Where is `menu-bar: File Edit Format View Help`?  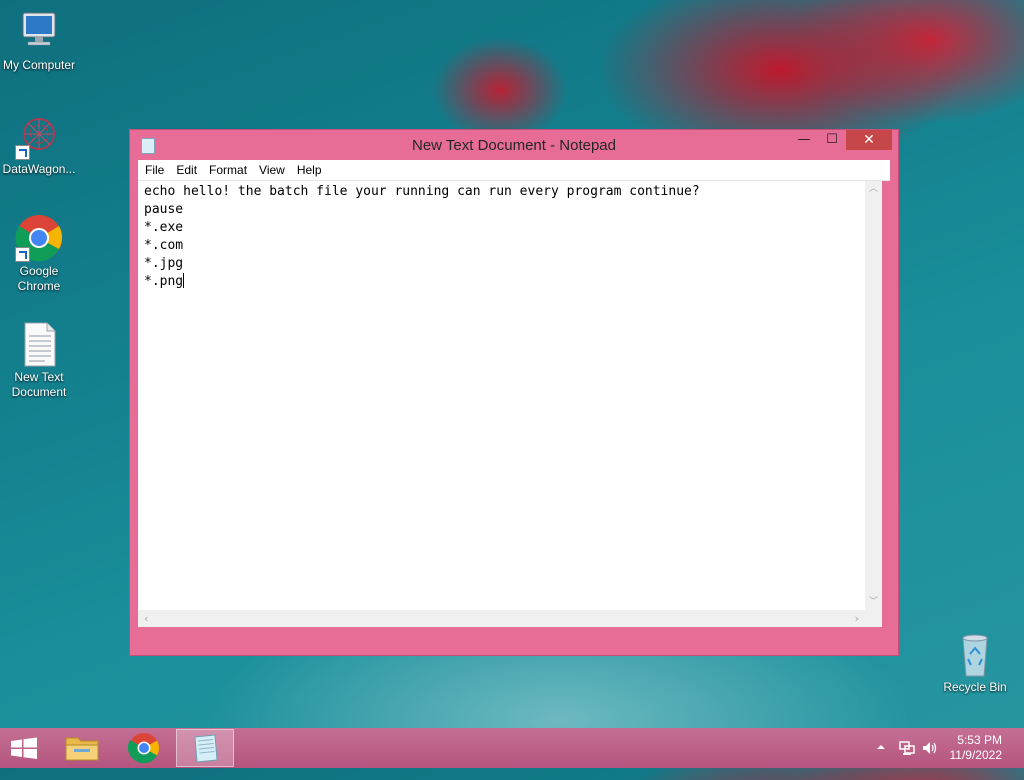
menu-bar: File Edit Format View Help is located at coordinates (514, 170).